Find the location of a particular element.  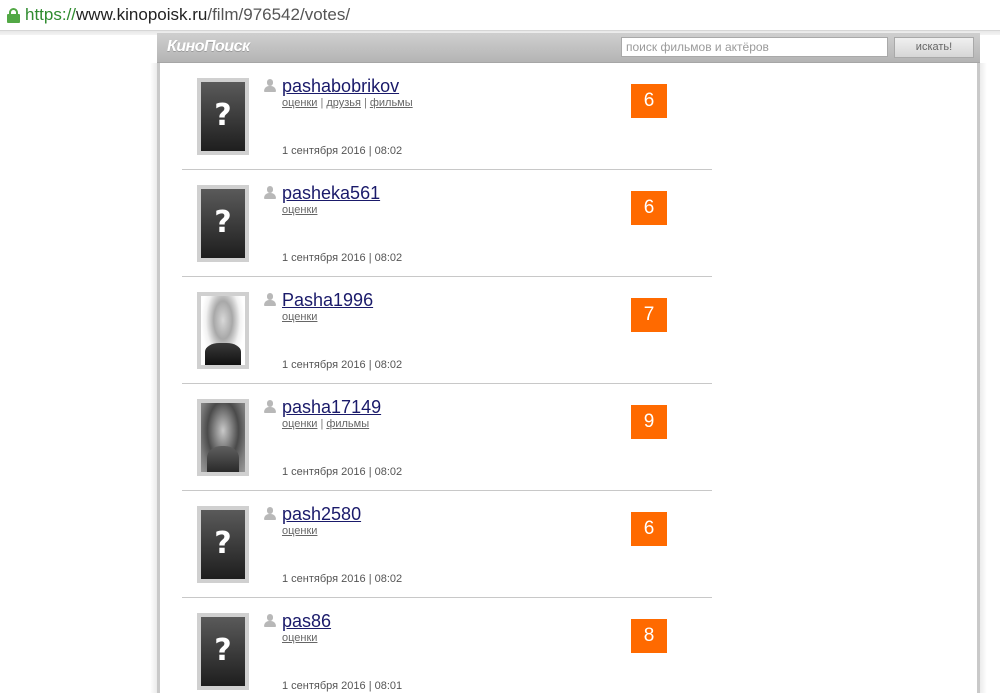

username-link: pasheka561 is located at coordinates (331, 193).